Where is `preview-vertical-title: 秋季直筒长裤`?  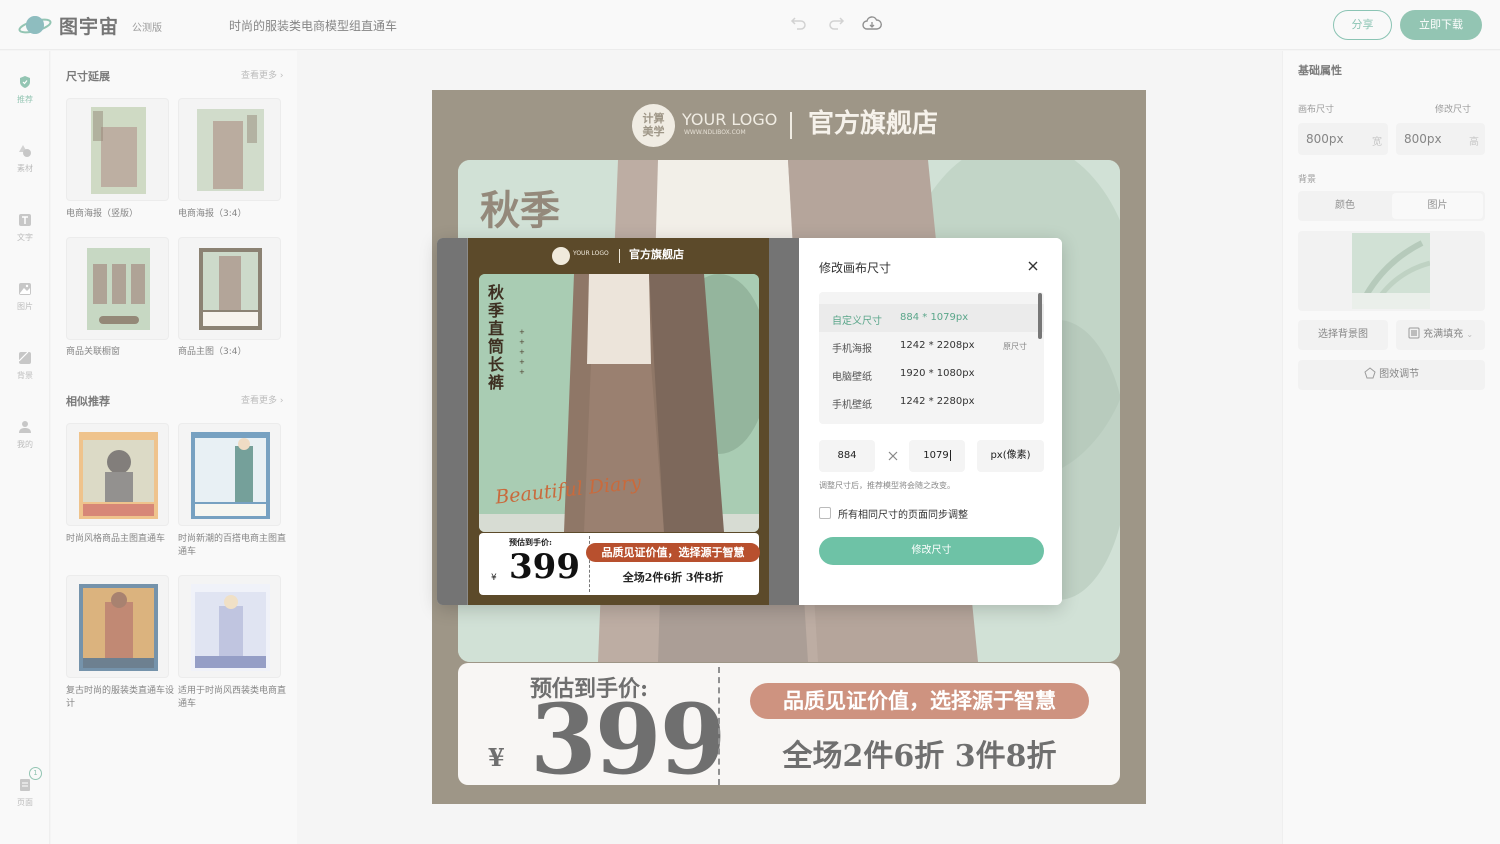
preview-vertical-title: 秋季直筒长裤 is located at coordinates (496, 337).